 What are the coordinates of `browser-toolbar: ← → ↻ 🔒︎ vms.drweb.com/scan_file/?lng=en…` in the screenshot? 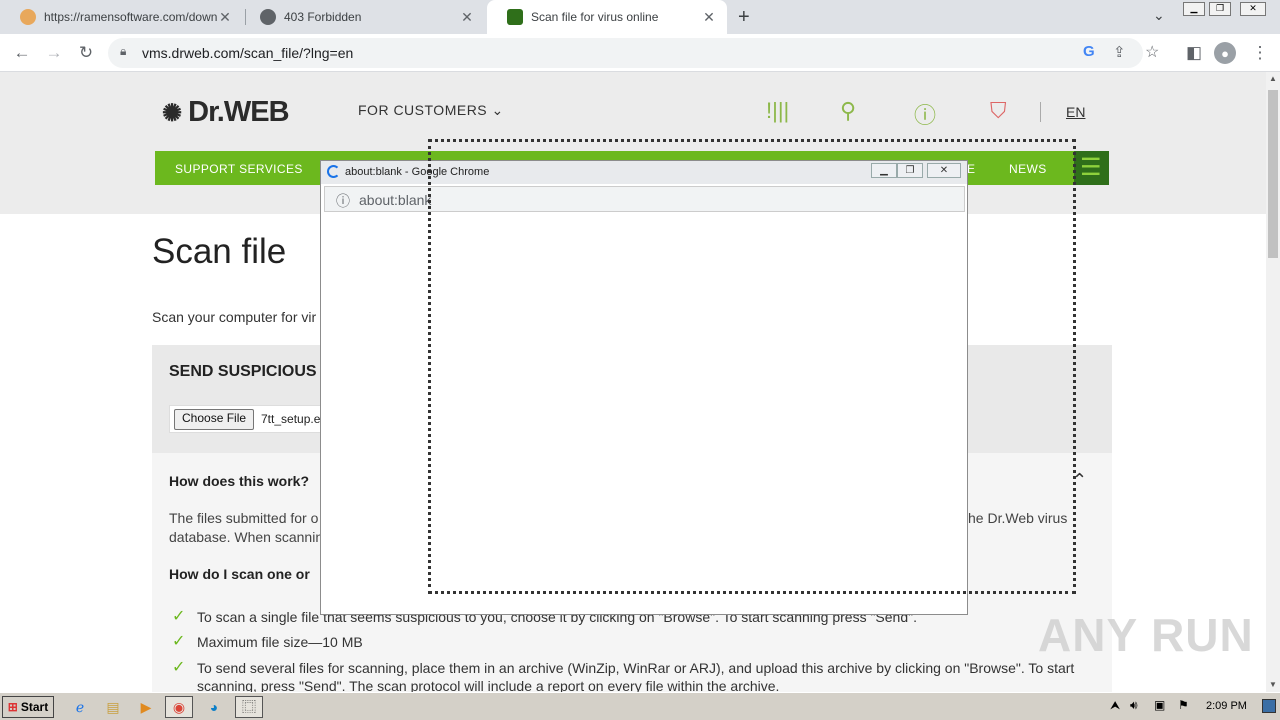 It's located at (640, 53).